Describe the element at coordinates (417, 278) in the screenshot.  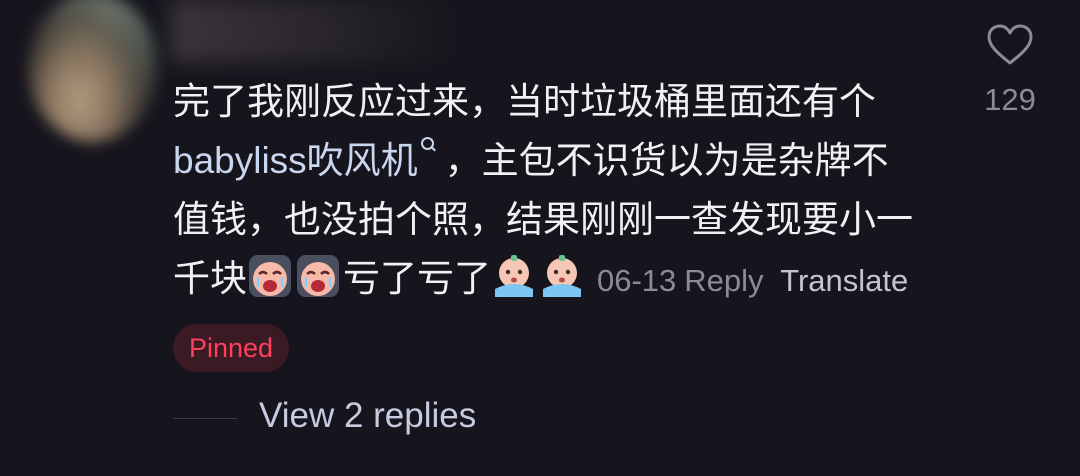
I see `comment-line-4-middle: 亏了亏了` at that location.